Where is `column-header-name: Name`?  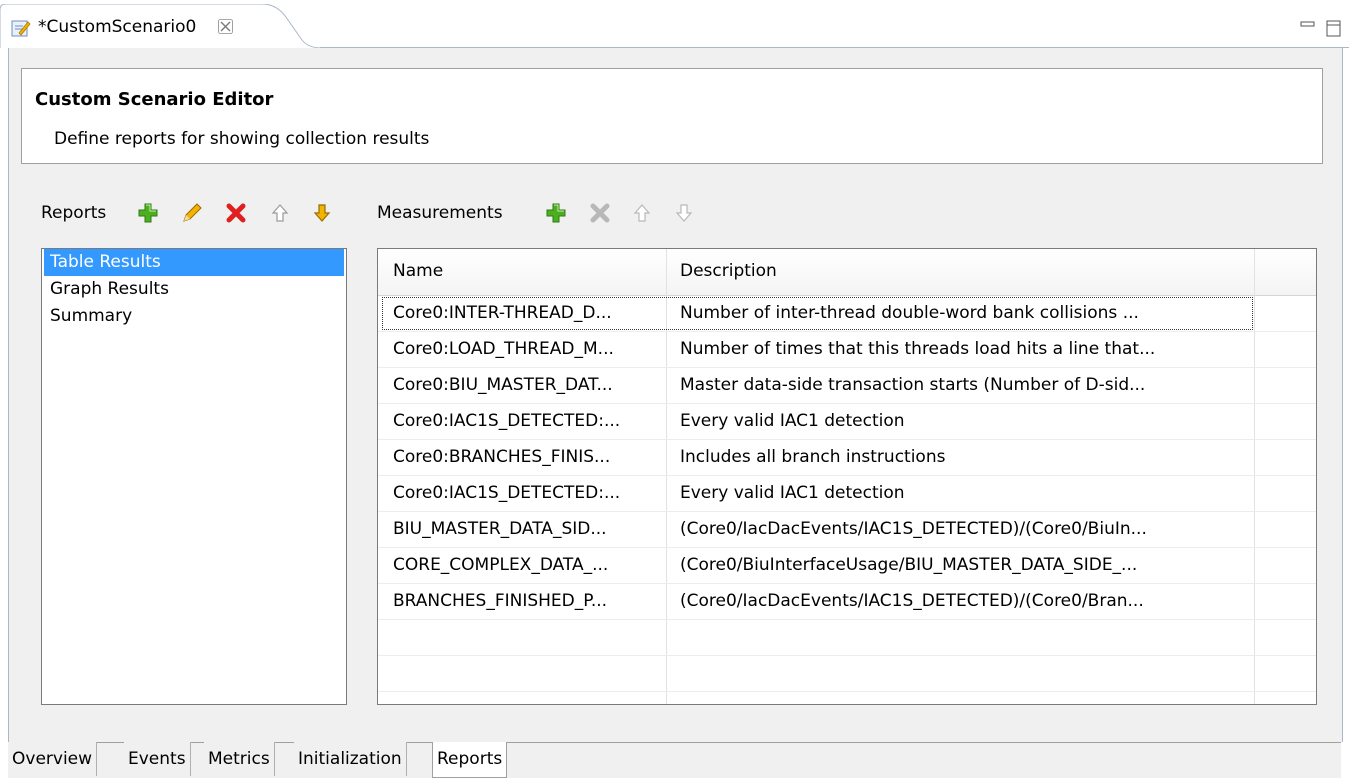 column-header-name: Name is located at coordinates (418, 271).